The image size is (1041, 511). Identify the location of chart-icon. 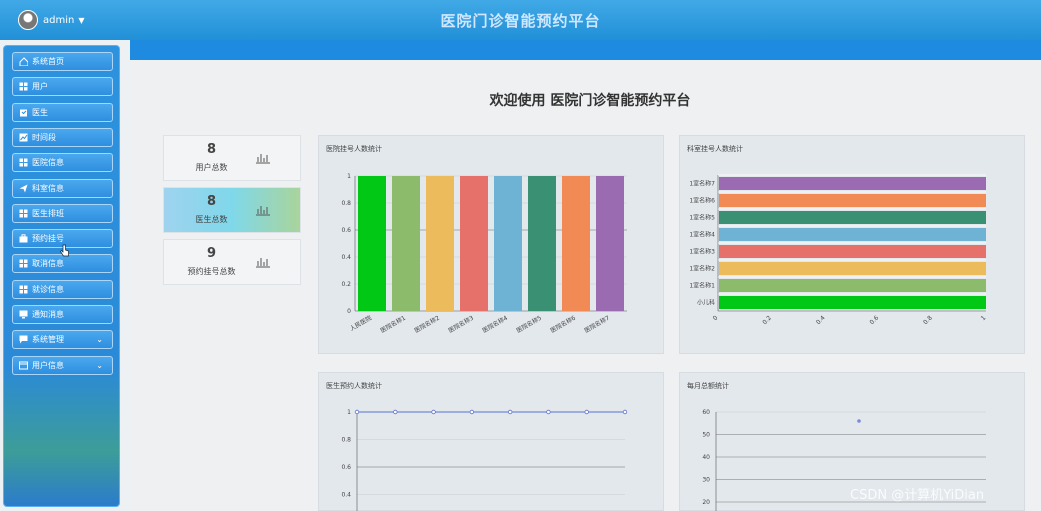
(23, 137).